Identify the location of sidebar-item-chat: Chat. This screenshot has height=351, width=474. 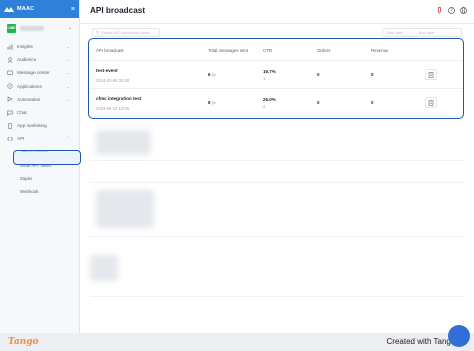
(39, 112).